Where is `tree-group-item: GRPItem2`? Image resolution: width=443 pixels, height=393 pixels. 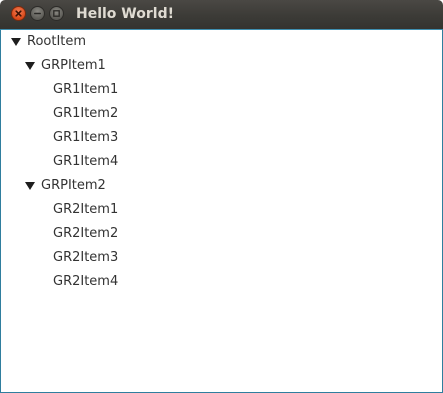 tree-group-item: GRPItem2 is located at coordinates (123, 186).